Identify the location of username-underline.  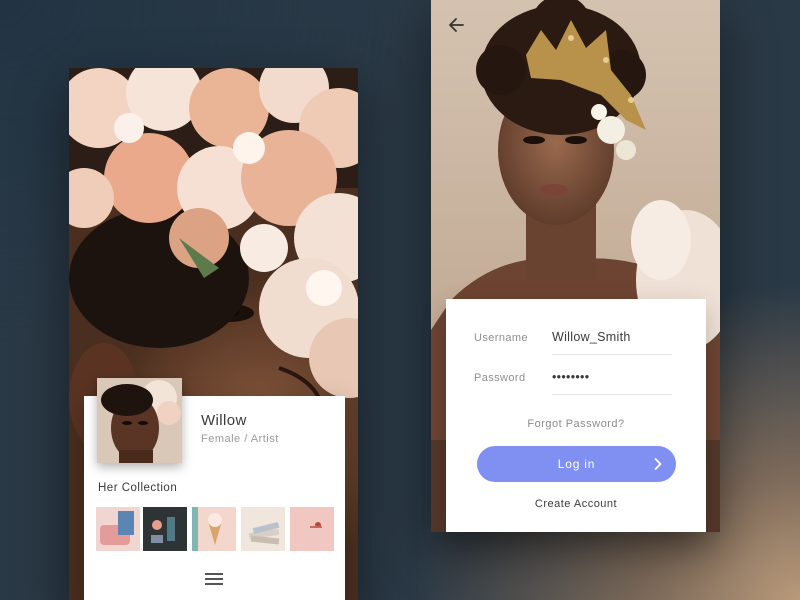
(612, 354).